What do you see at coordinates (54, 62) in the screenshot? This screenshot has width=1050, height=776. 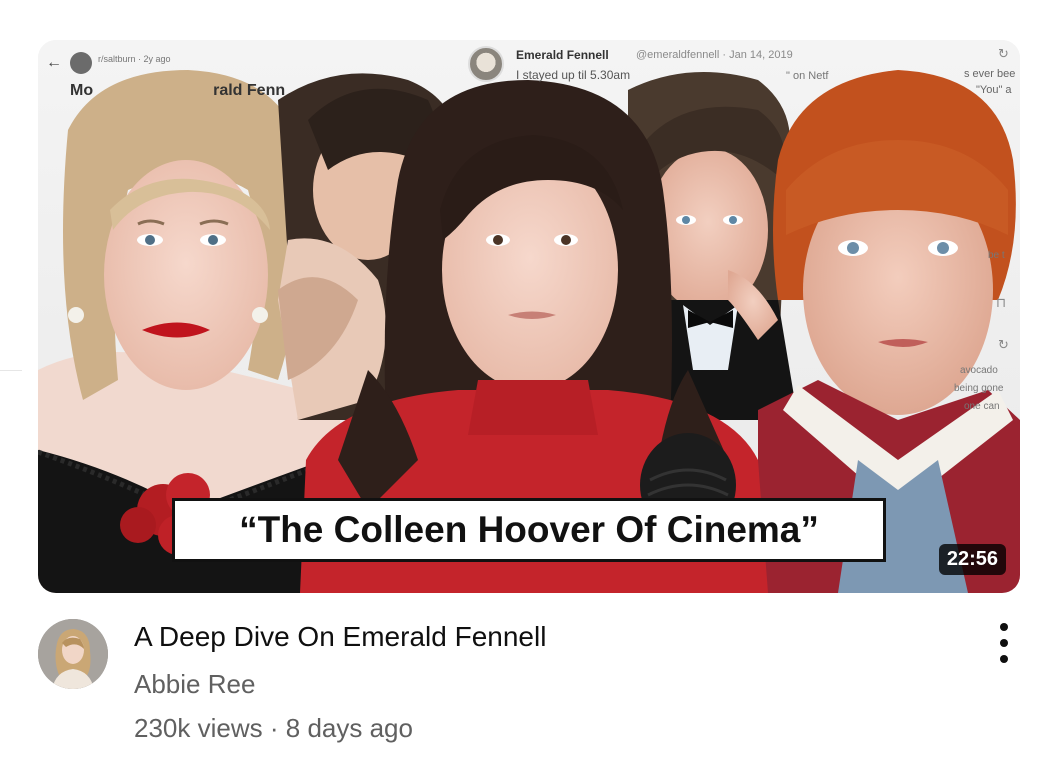 I see `back-arrow-icon: ←` at bounding box center [54, 62].